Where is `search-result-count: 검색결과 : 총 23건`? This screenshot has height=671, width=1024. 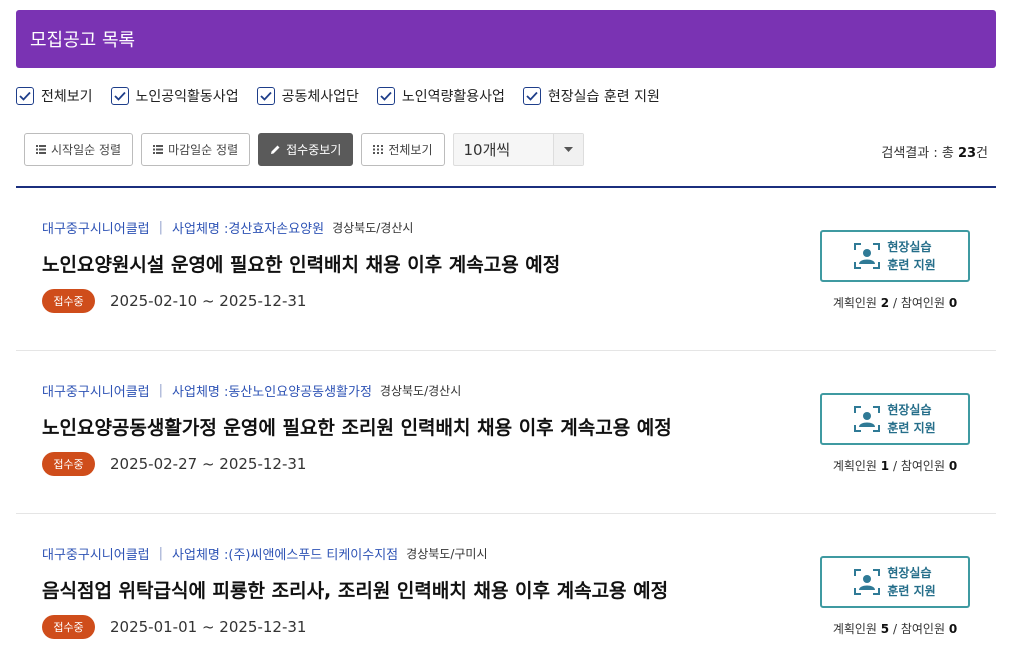
search-result-count: 검색결과 : 총 23건 is located at coordinates (934, 151).